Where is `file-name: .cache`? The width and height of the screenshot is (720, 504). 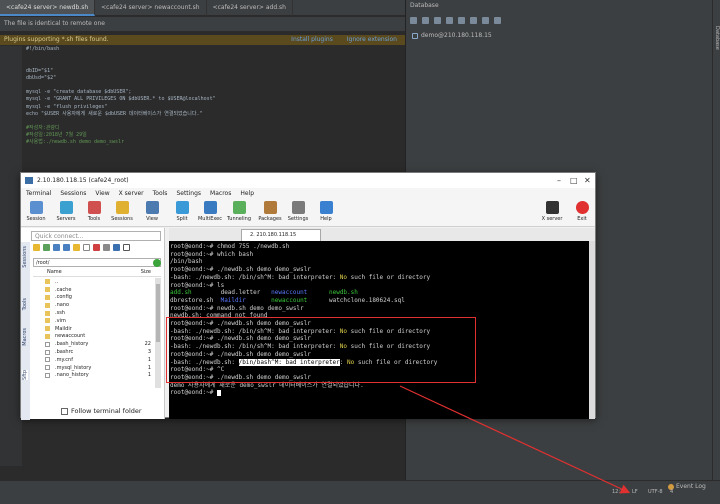 file-name: .cache is located at coordinates (63, 289).